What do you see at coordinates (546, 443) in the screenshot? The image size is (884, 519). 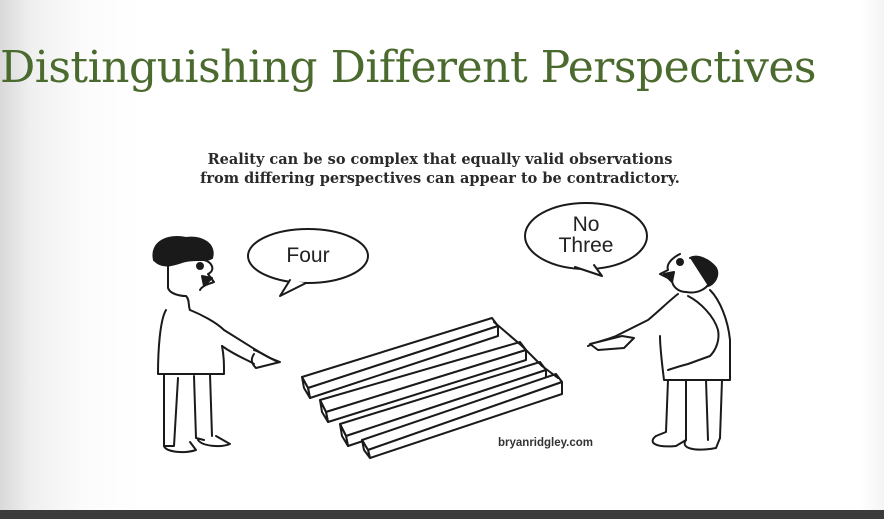 I see `cartoon-credit: bryanridgley.com` at bounding box center [546, 443].